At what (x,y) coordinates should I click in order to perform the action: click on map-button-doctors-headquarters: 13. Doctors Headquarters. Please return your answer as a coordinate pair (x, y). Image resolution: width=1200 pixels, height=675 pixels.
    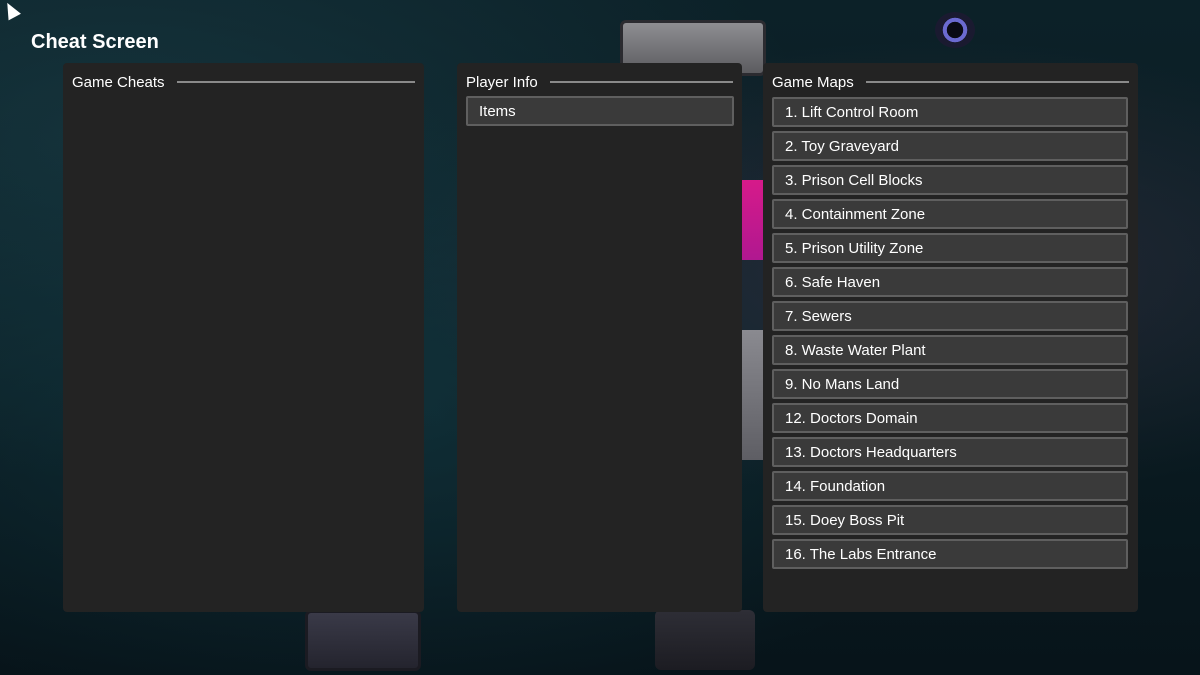
    Looking at the image, I should click on (950, 452).